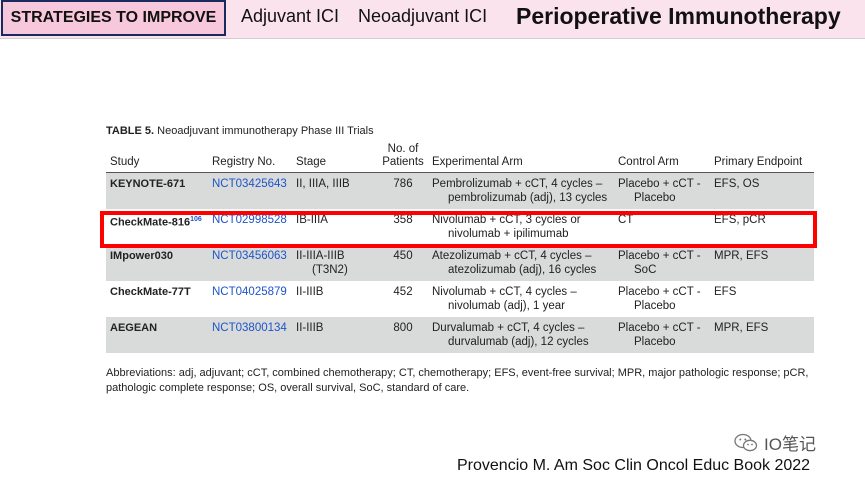  Describe the element at coordinates (130, 131) in the screenshot. I see `table-caption-label: TABLE 5.` at that location.